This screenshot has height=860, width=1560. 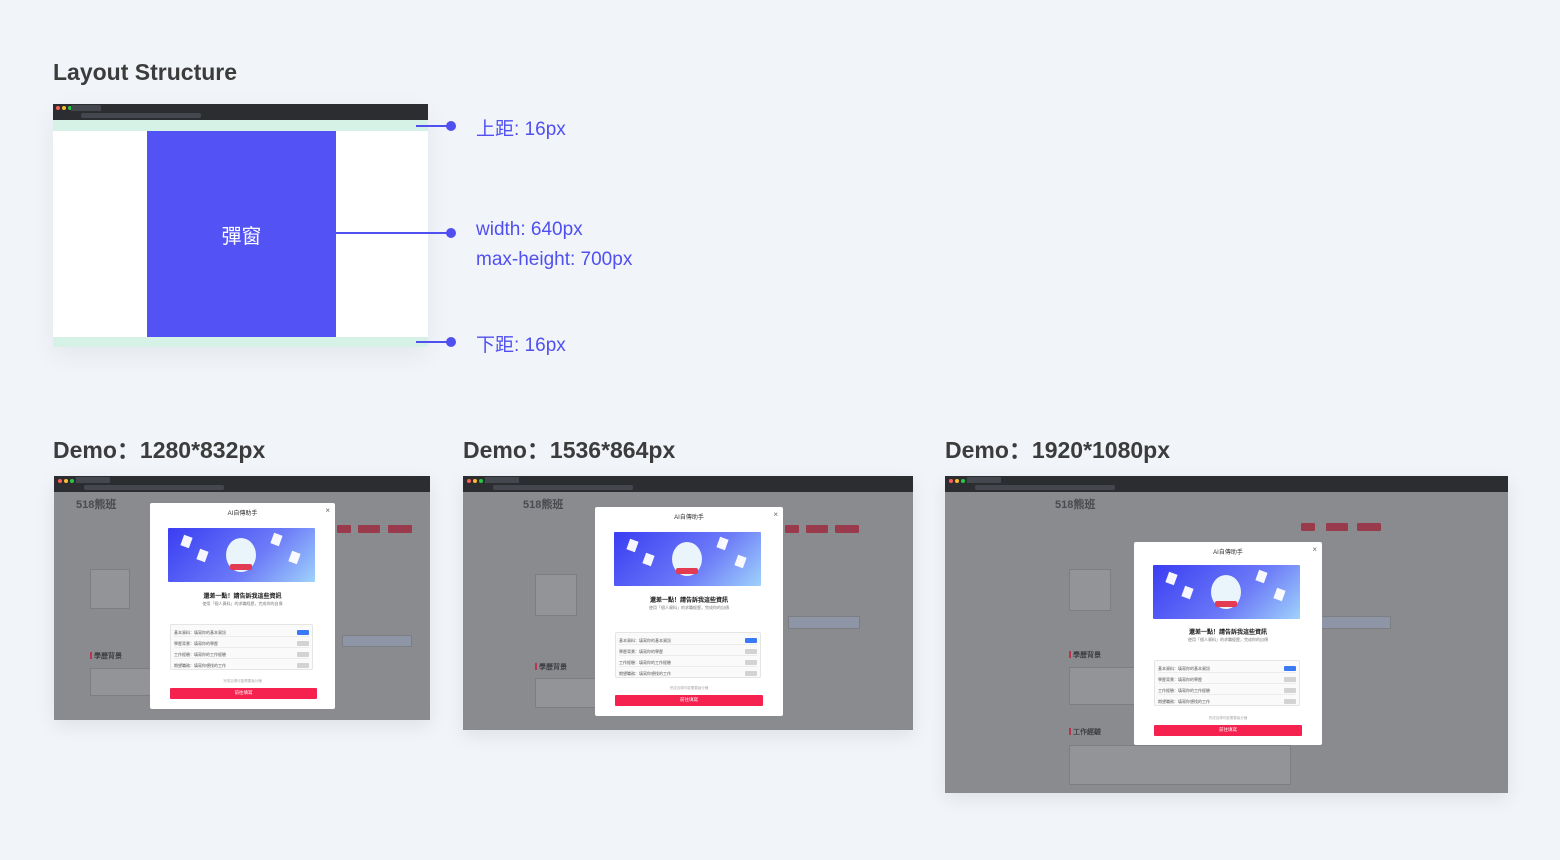 What do you see at coordinates (521, 129) in the screenshot?
I see `top-margin-annotation: 上距: 16px` at bounding box center [521, 129].